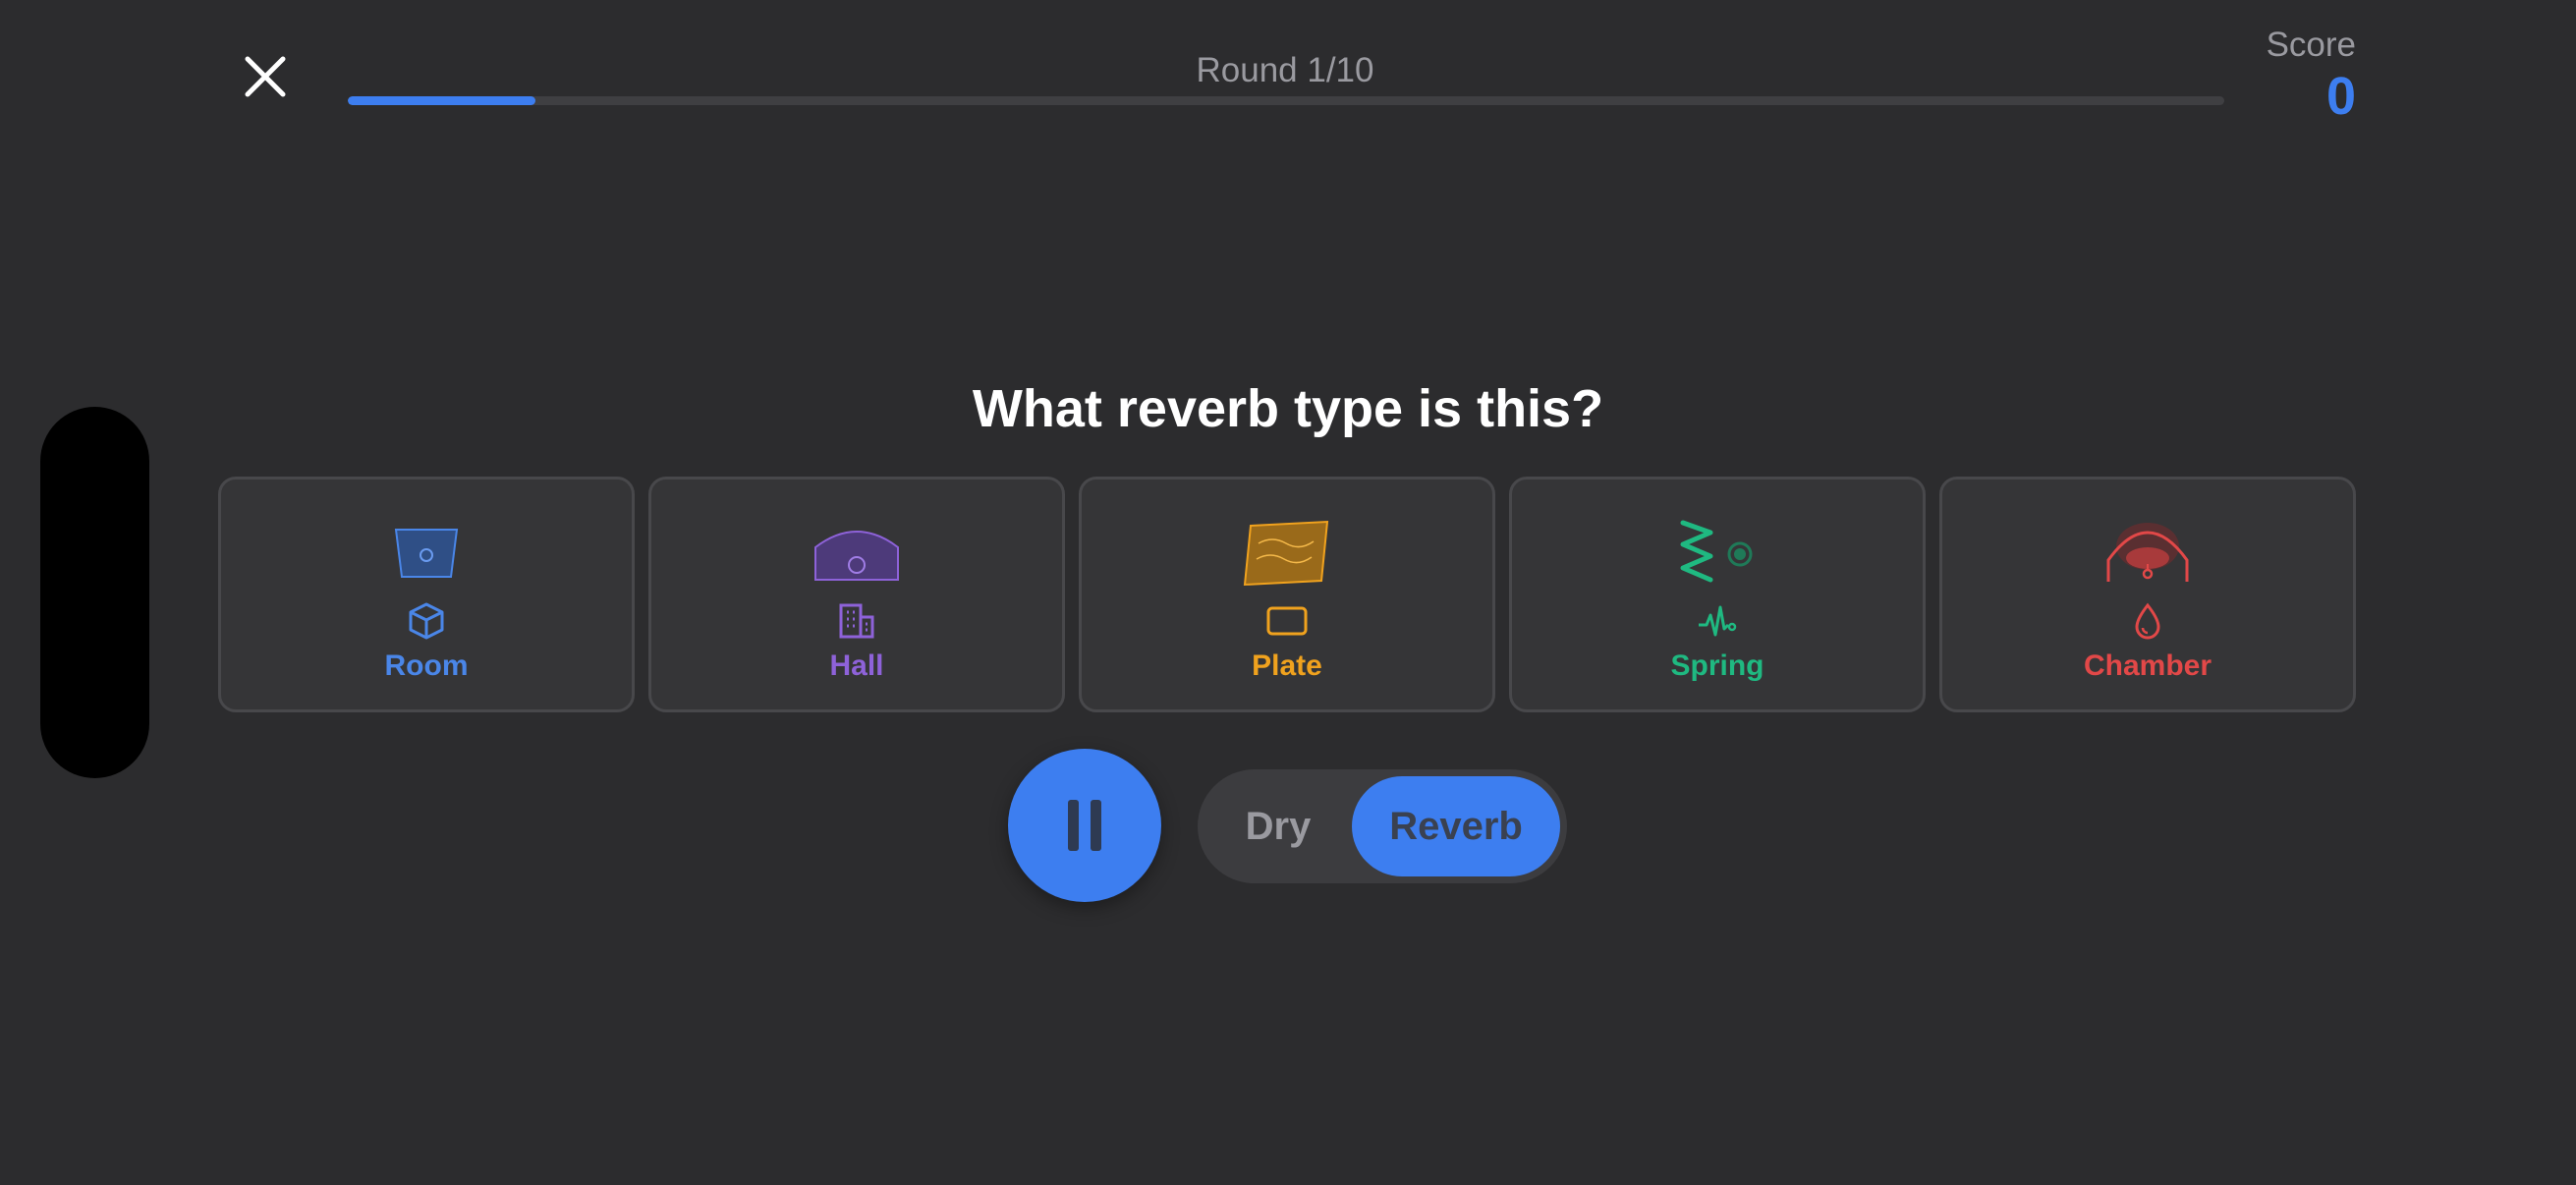  I want to click on rectangle-icon, so click(1287, 621).